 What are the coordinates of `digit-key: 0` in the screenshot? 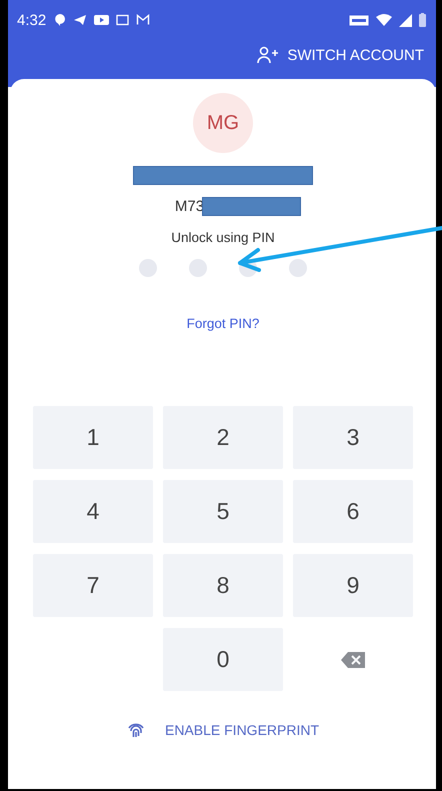 It's located at (223, 659).